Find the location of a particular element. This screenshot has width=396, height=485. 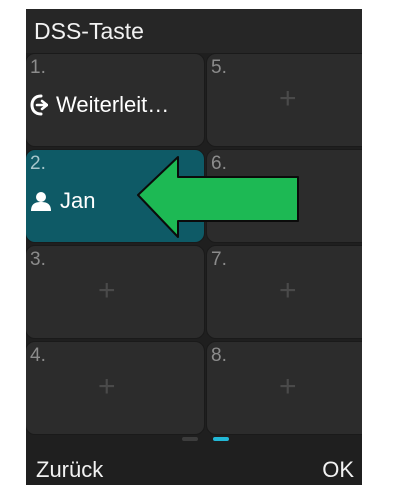

key-number: 3. is located at coordinates (38, 259).